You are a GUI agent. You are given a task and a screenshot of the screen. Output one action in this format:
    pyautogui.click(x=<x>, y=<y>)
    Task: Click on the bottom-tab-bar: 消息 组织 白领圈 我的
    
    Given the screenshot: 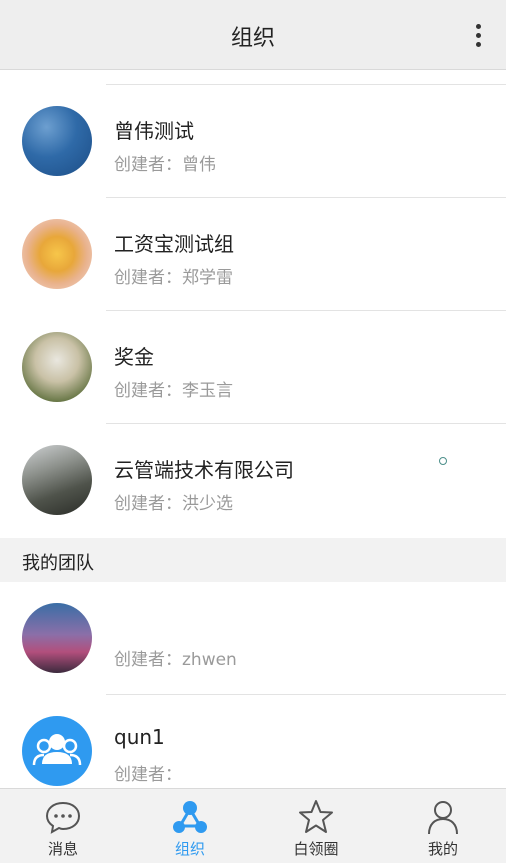 What is the action you would take?
    pyautogui.click(x=253, y=825)
    